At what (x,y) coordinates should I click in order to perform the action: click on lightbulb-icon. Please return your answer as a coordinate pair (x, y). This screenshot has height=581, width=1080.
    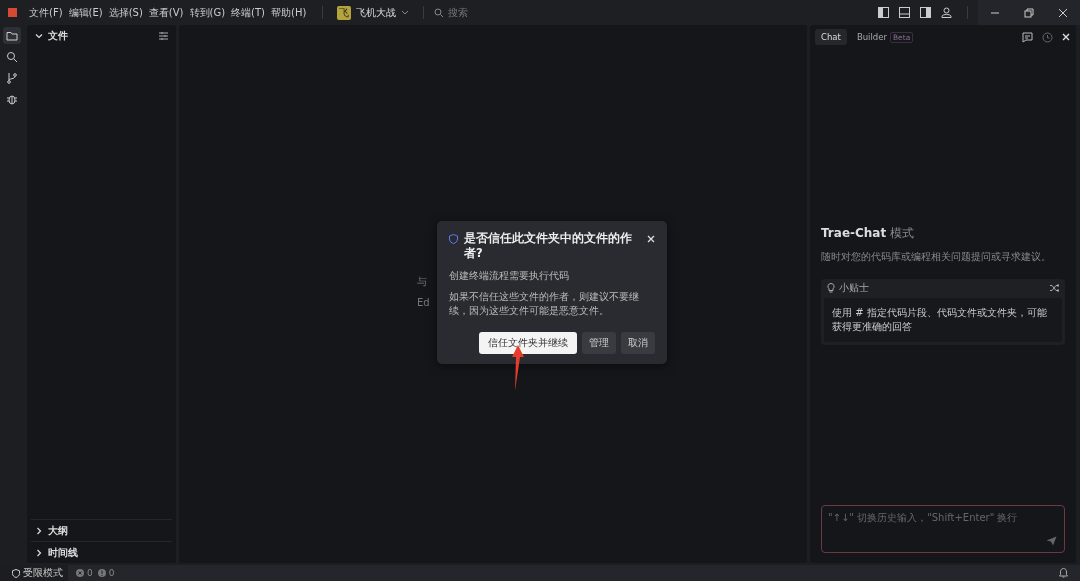
    Looking at the image, I should click on (831, 288).